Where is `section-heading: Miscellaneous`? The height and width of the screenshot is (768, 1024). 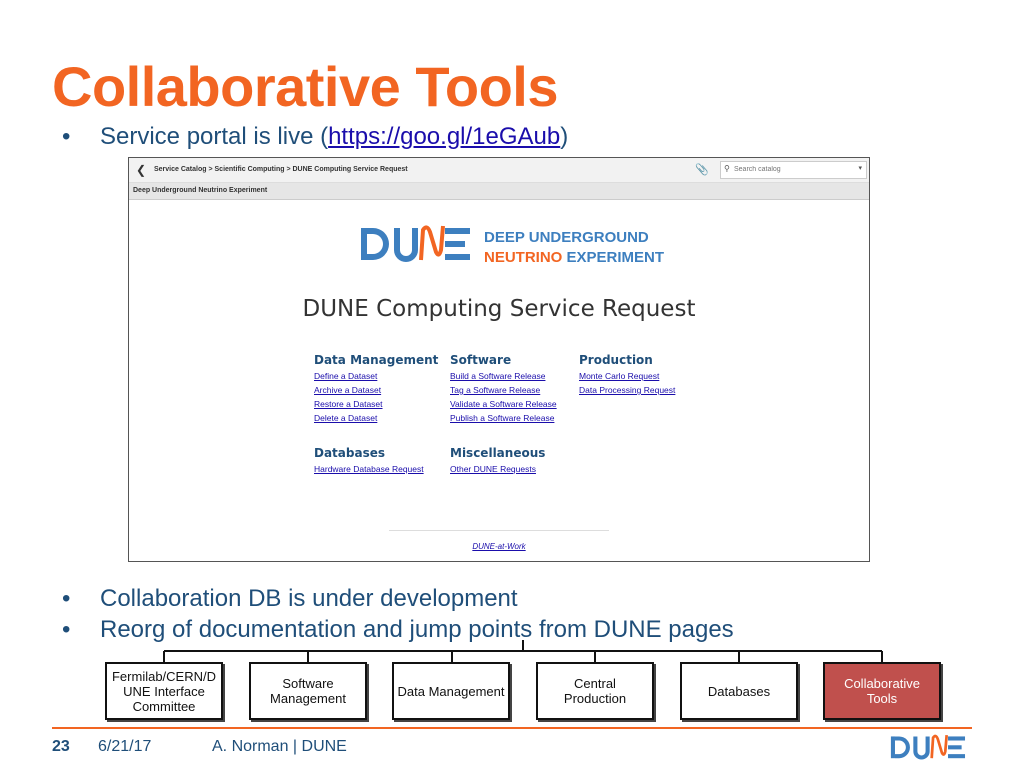 section-heading: Miscellaneous is located at coordinates (498, 453).